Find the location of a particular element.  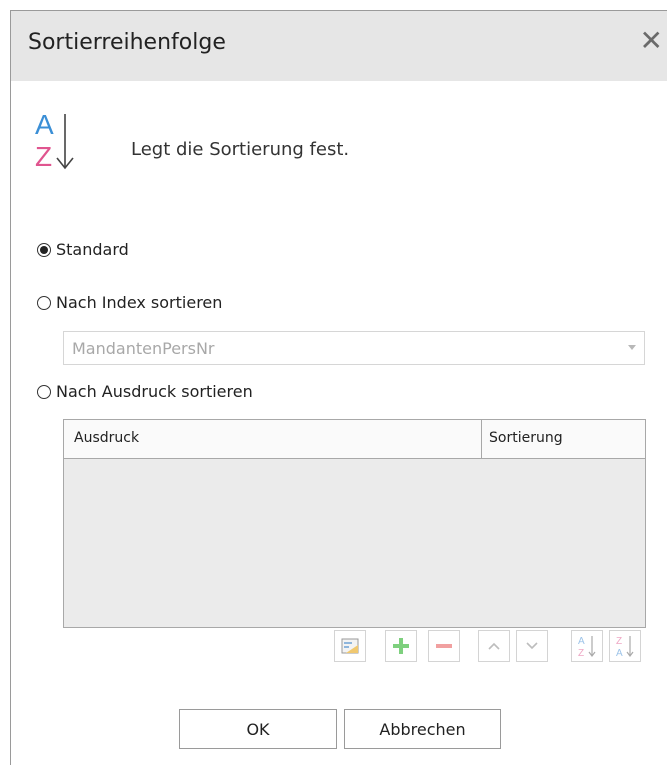

remove-icon is located at coordinates (444, 646).